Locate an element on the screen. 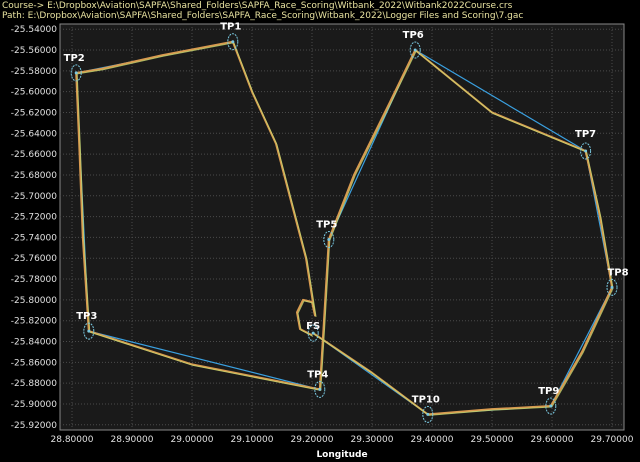 This screenshot has height=462, width=640. turnpoint-label: TP4 is located at coordinates (317, 374).